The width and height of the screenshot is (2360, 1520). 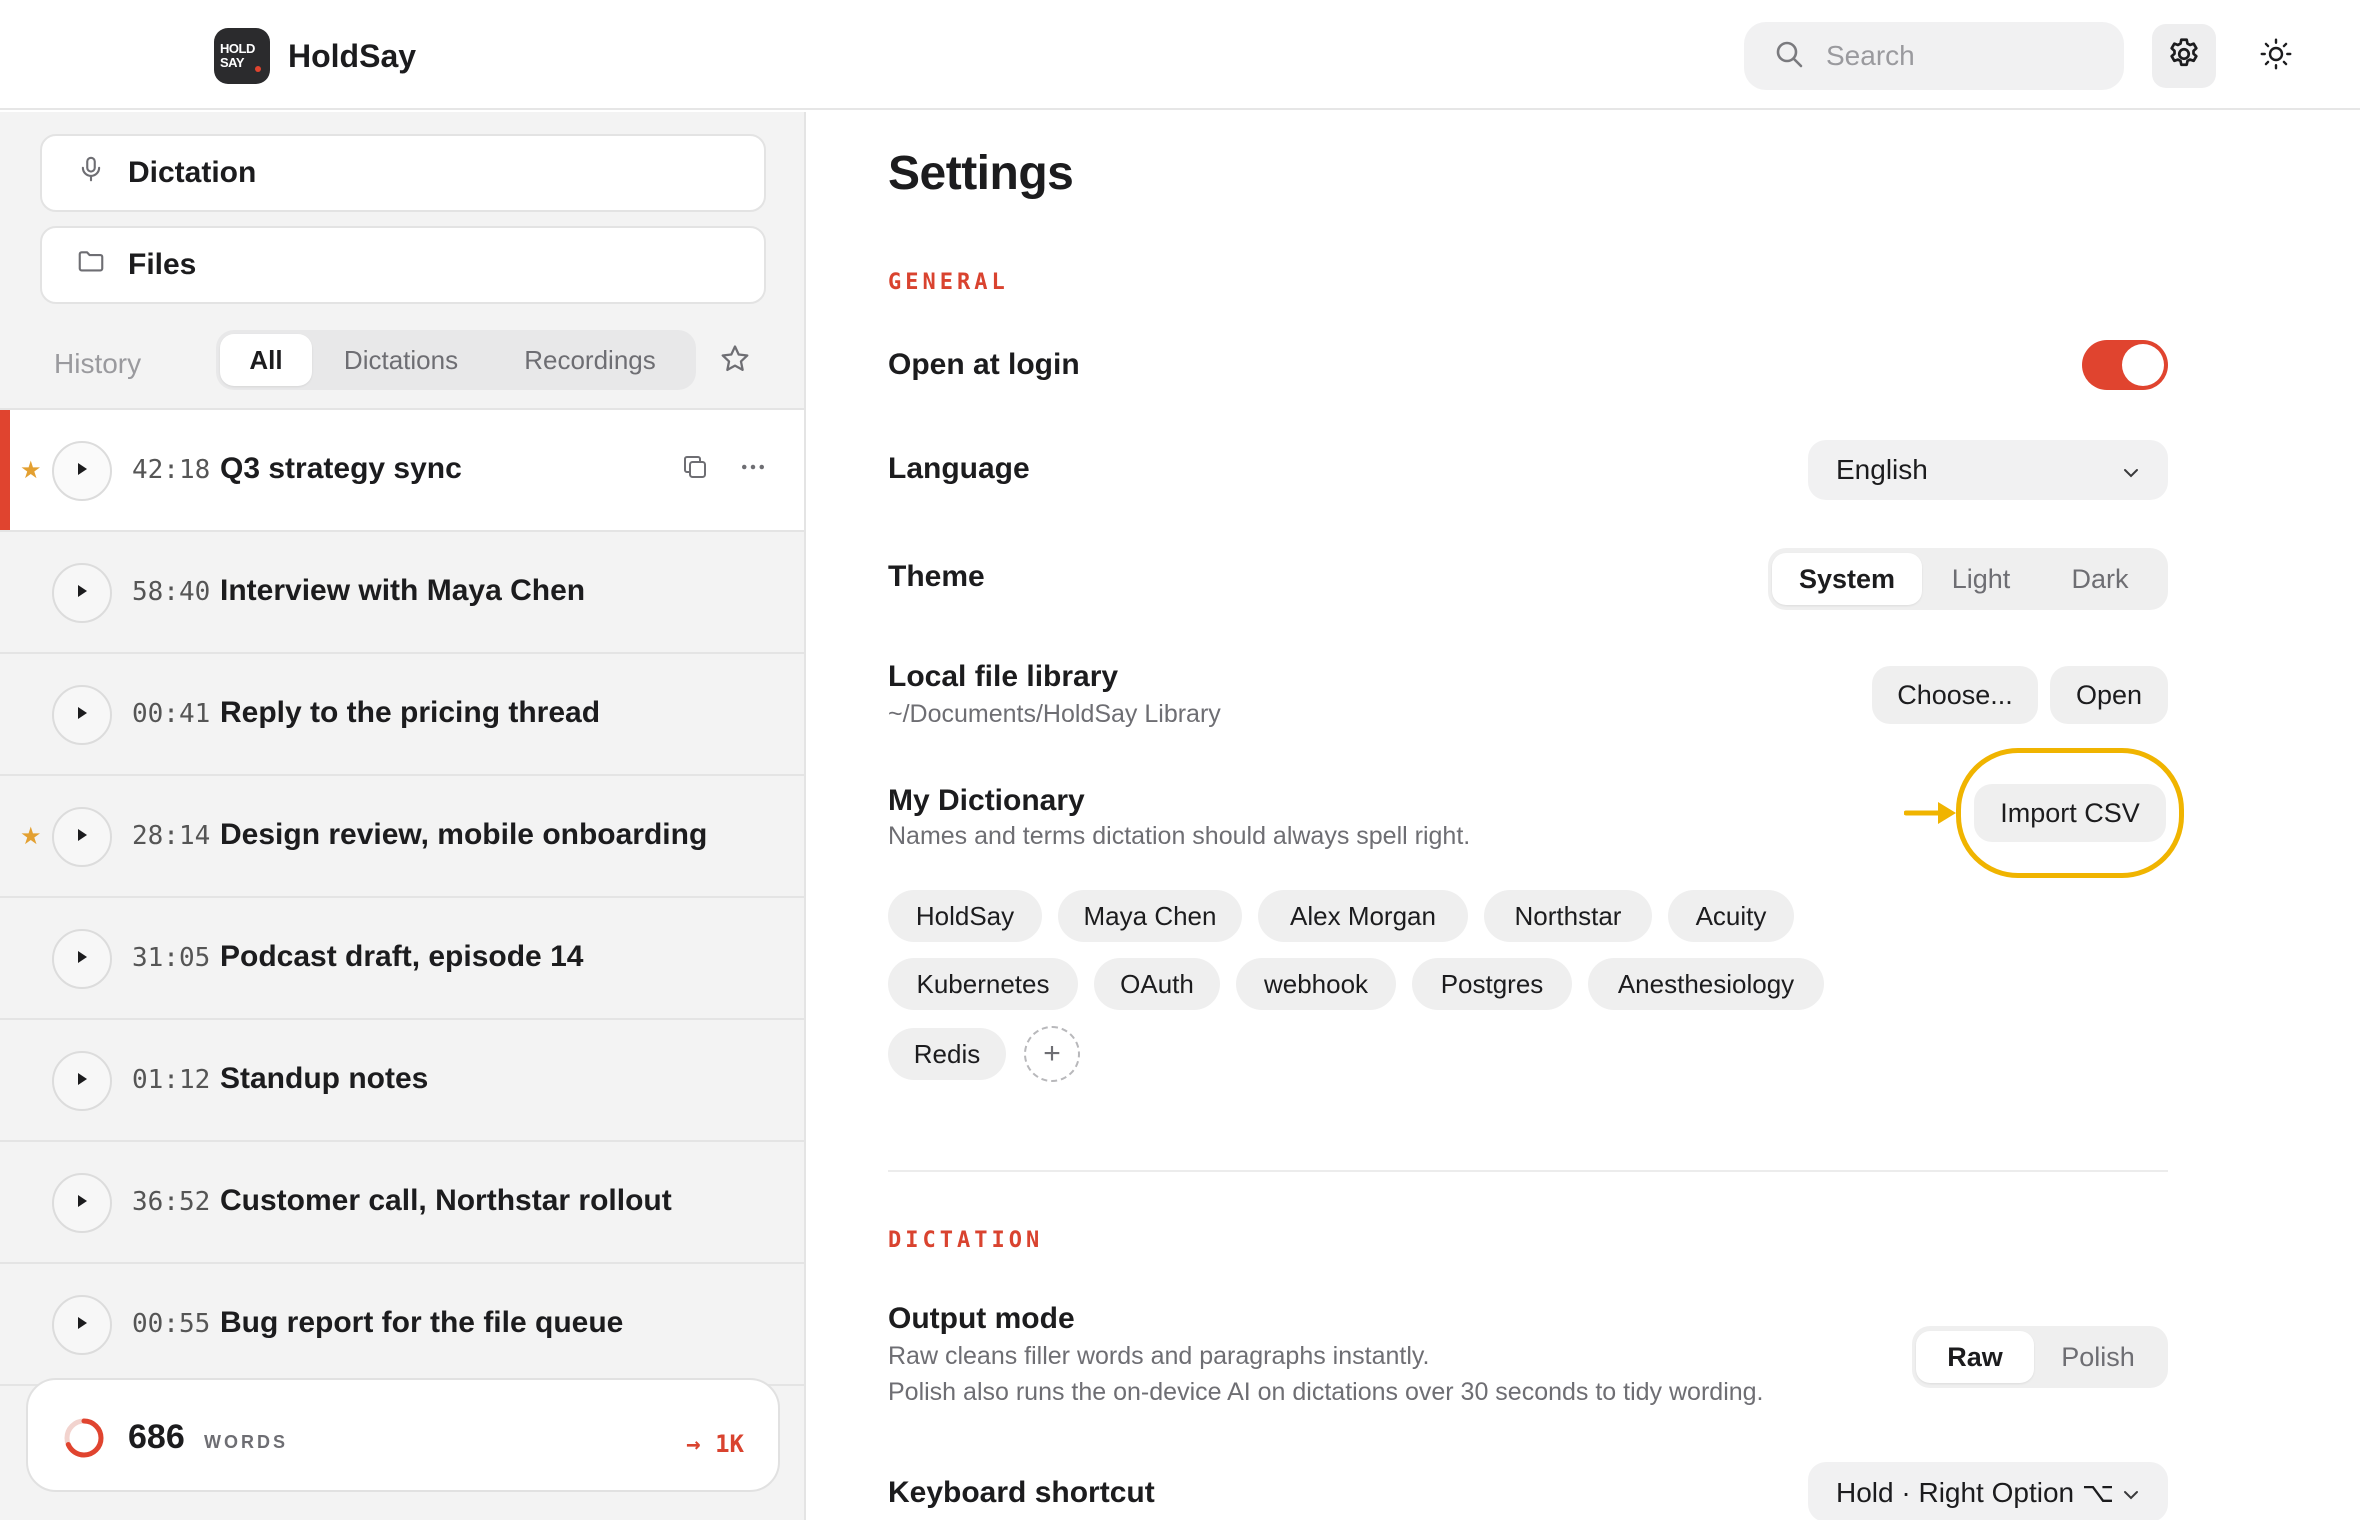 I want to click on toggle-knob, so click(x=2143, y=365).